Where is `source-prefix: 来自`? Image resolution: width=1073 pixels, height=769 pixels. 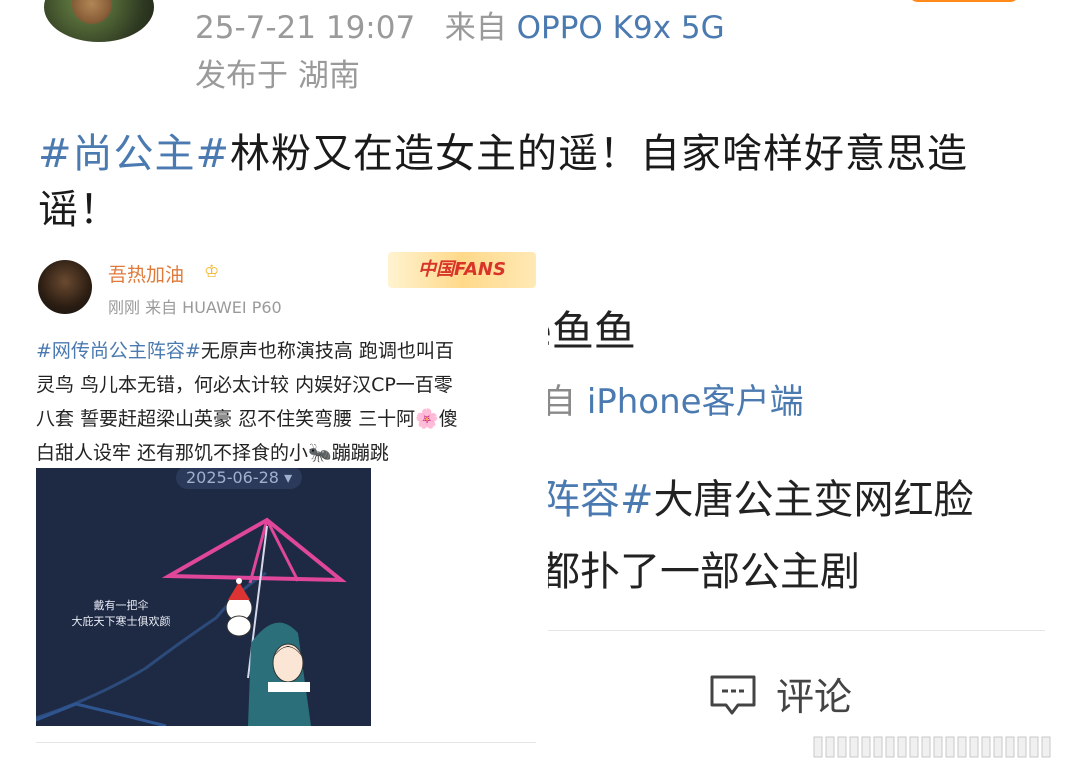 source-prefix: 来自 is located at coordinates (475, 28).